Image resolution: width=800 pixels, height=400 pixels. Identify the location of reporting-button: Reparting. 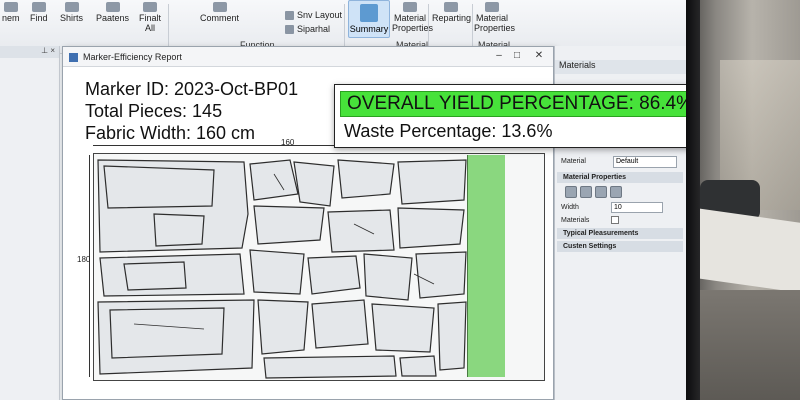
(451, 12).